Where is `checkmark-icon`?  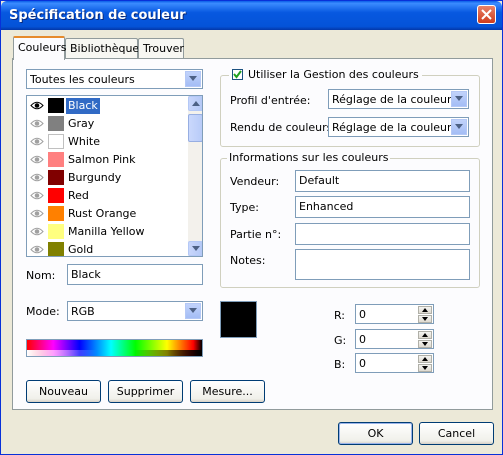 checkmark-icon is located at coordinates (237, 74).